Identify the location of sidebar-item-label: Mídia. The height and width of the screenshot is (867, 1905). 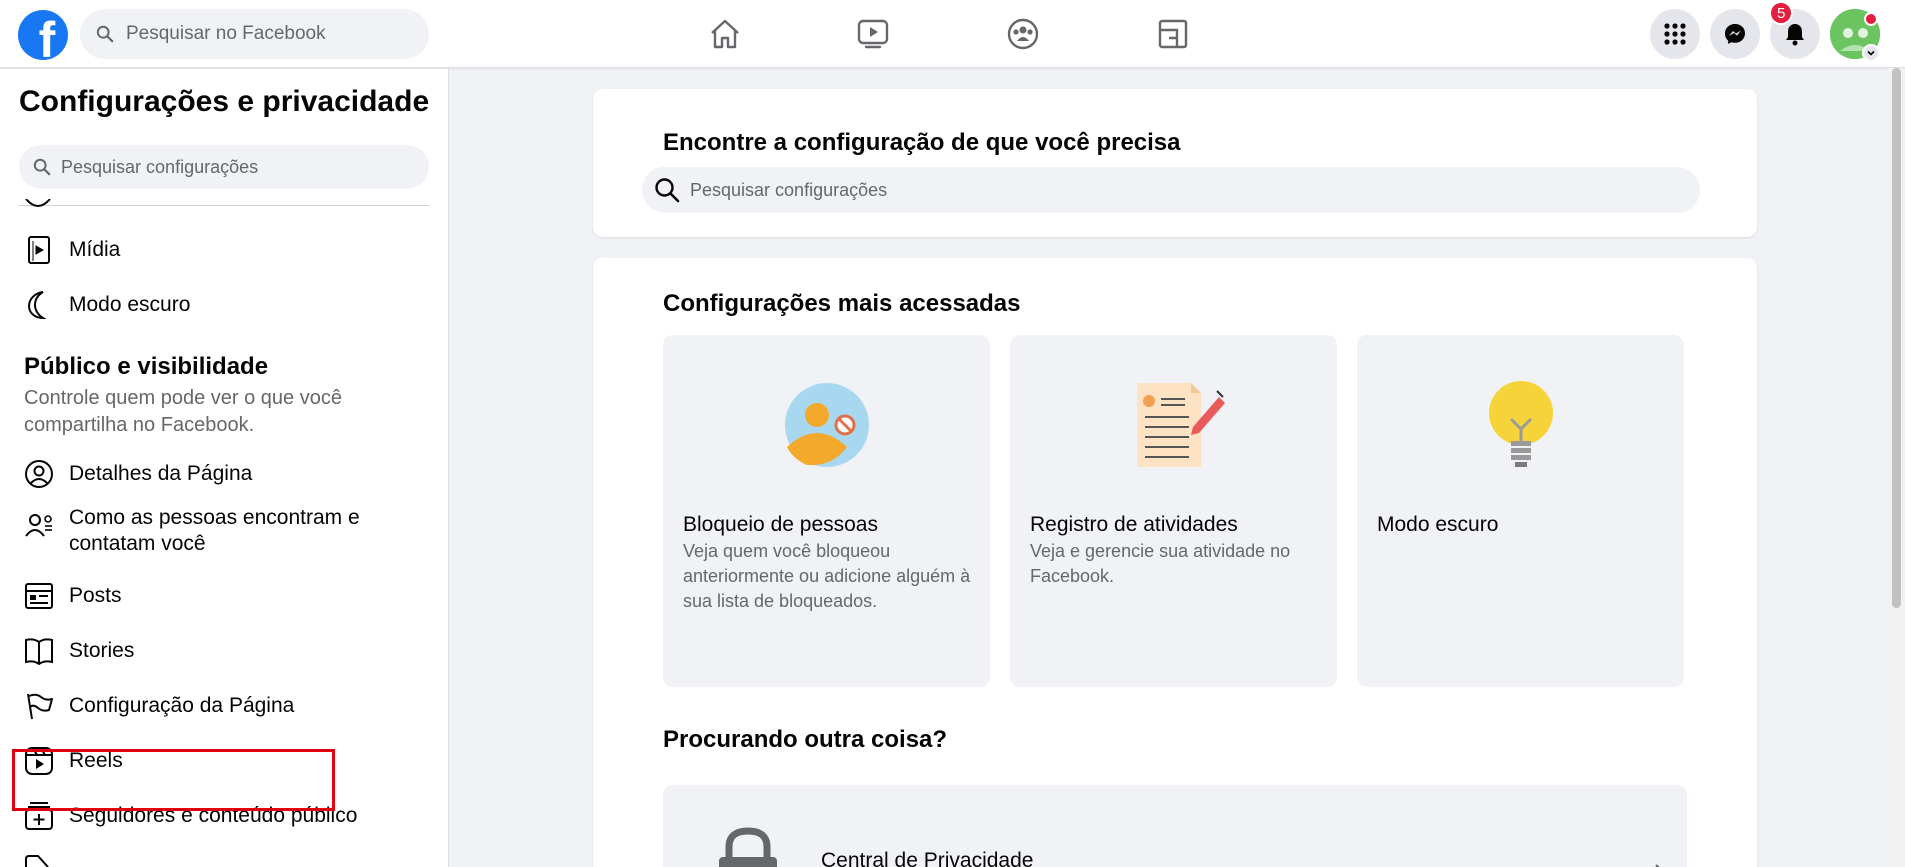
(95, 249).